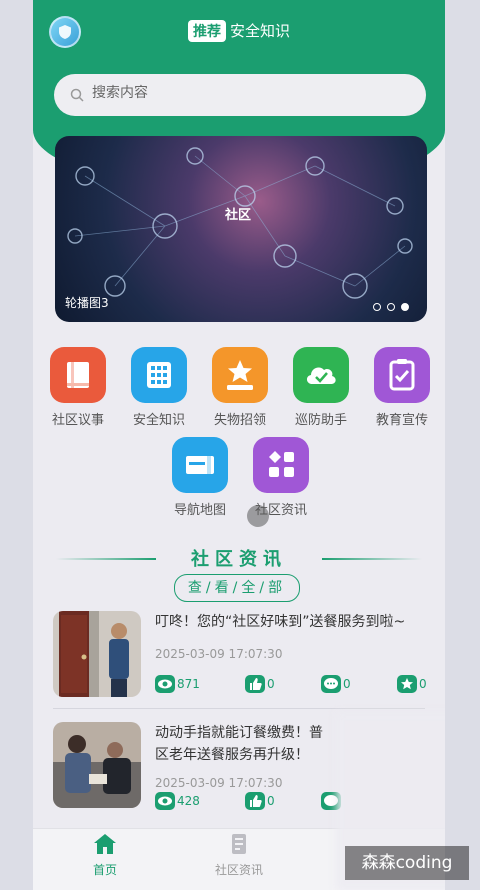 The height and width of the screenshot is (890, 480). Describe the element at coordinates (199, 510) in the screenshot. I see `grid-label: 导航地图` at that location.